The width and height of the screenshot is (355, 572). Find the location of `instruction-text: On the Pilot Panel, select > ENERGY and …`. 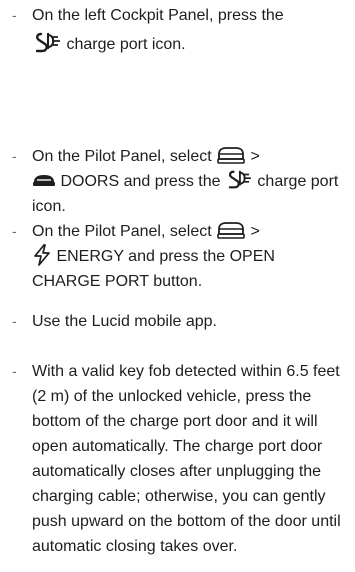

instruction-text: On the Pilot Panel, select > ENERGY and … is located at coordinates (188, 256).